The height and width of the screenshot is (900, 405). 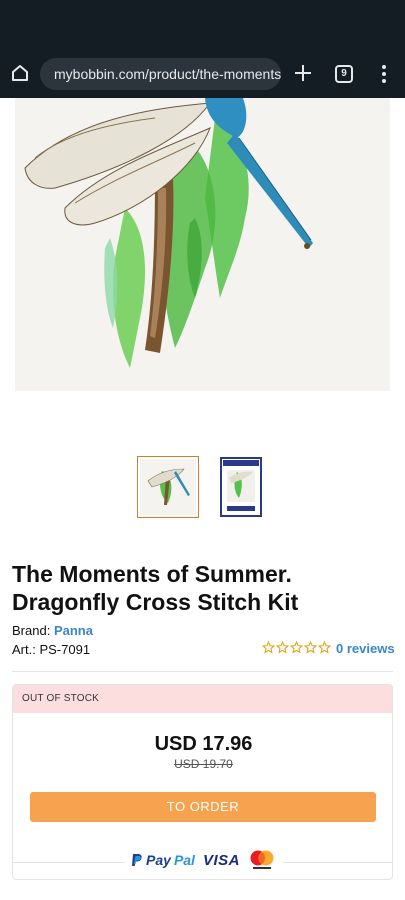 What do you see at coordinates (137, 860) in the screenshot?
I see `paypal-icon` at bounding box center [137, 860].